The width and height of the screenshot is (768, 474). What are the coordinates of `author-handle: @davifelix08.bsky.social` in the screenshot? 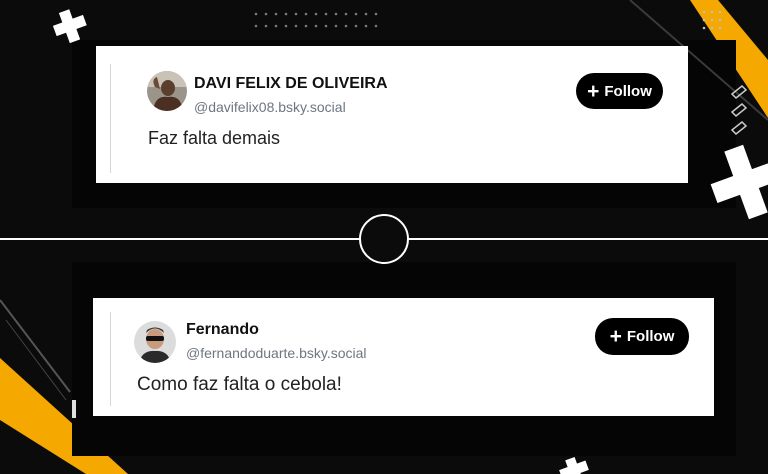 It's located at (270, 107).